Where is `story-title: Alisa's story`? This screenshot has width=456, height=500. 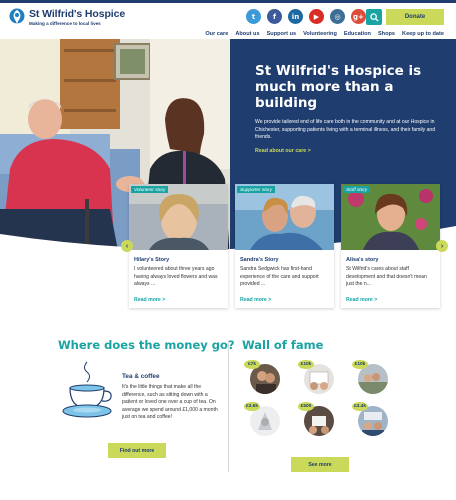
story-title: Alisa's story is located at coordinates (362, 260).